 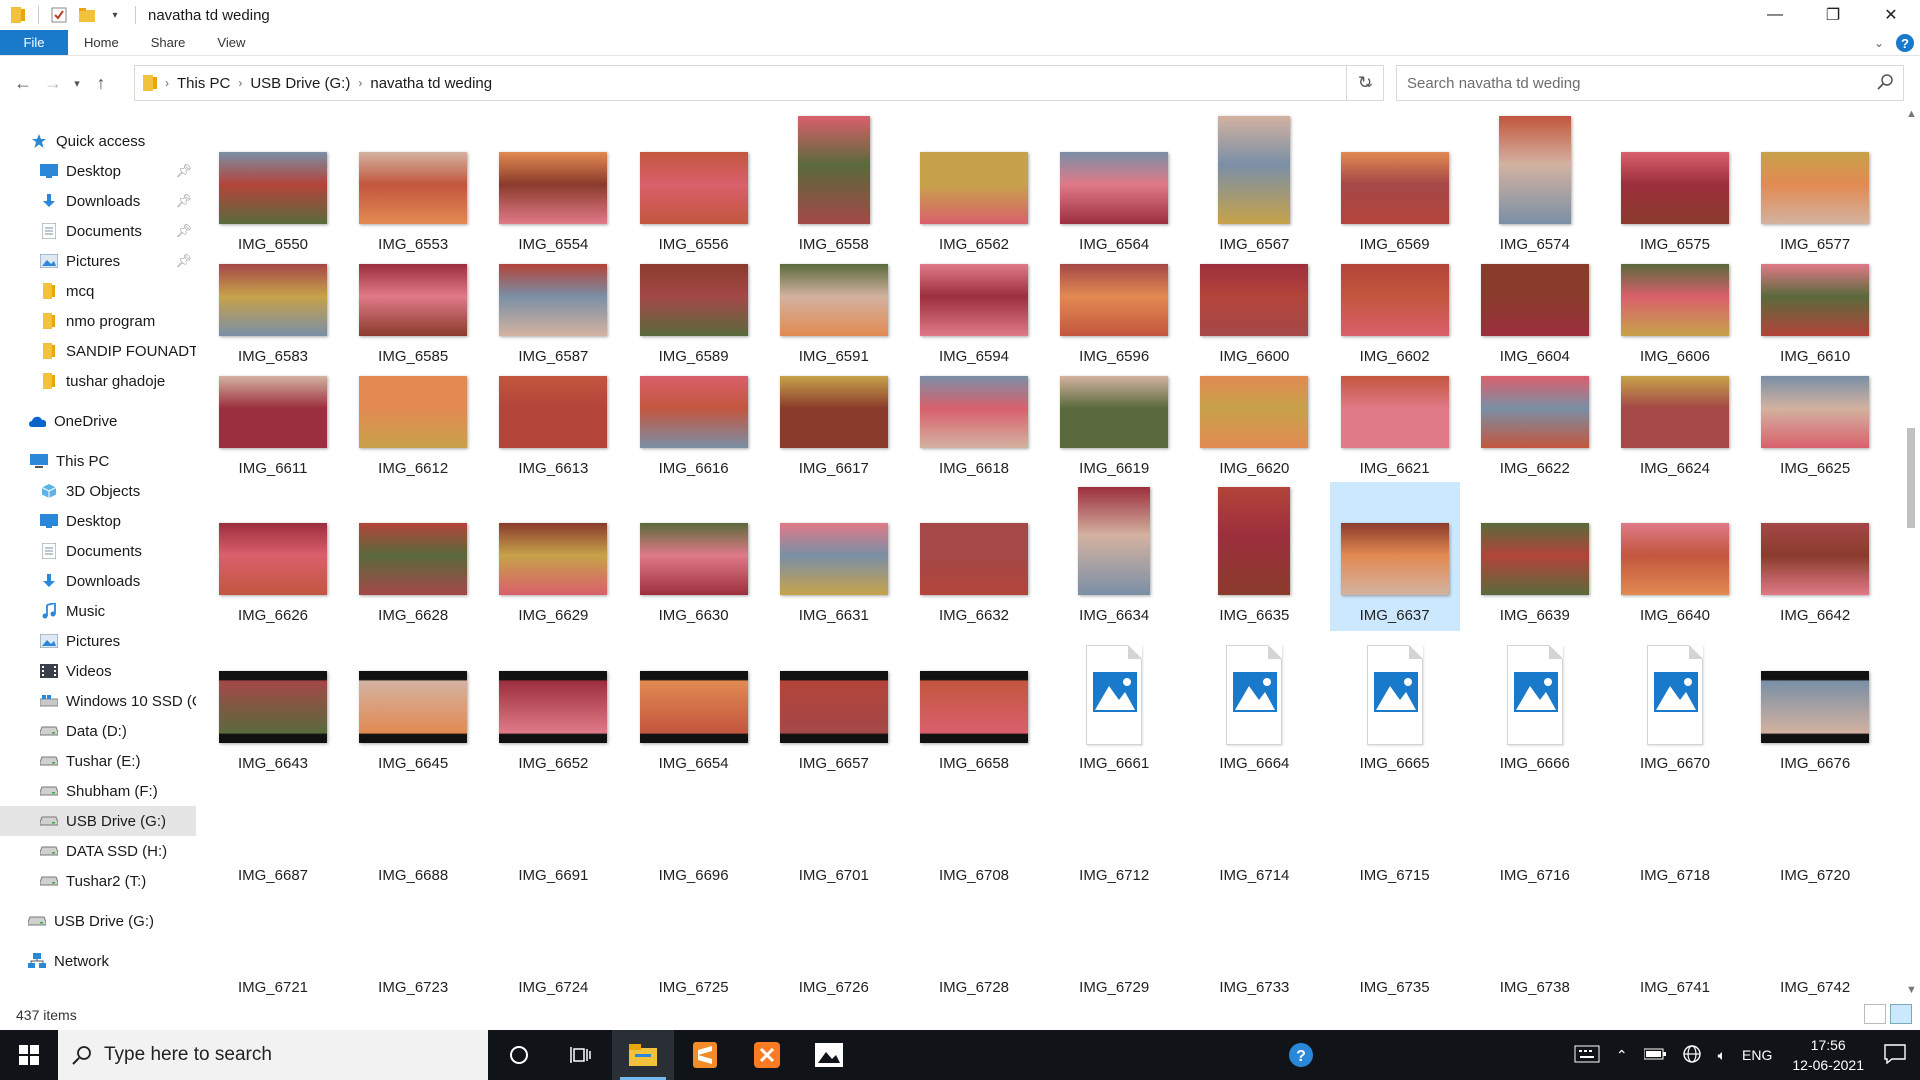 I want to click on file-tile: IMG_6670, so click(x=1675, y=705).